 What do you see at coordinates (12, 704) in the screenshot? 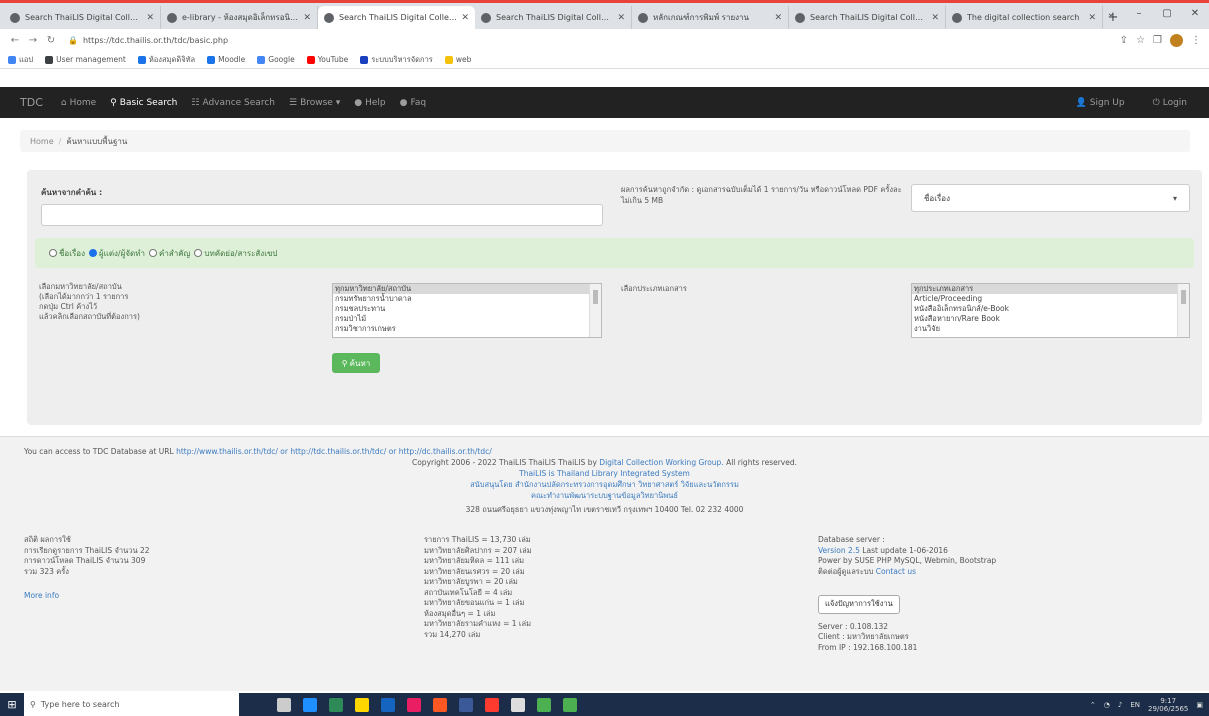
I see `windows-start-icon: ⊞` at bounding box center [12, 704].